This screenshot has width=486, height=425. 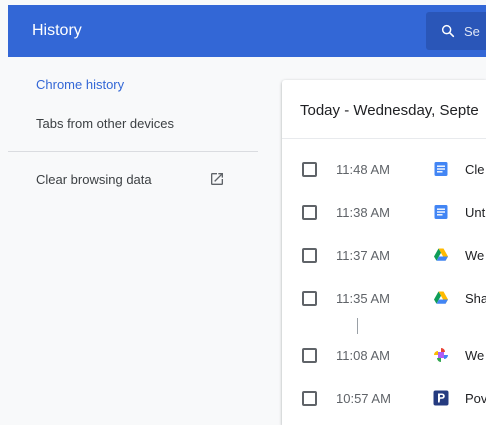 I want to click on search-box, so click(x=456, y=31).